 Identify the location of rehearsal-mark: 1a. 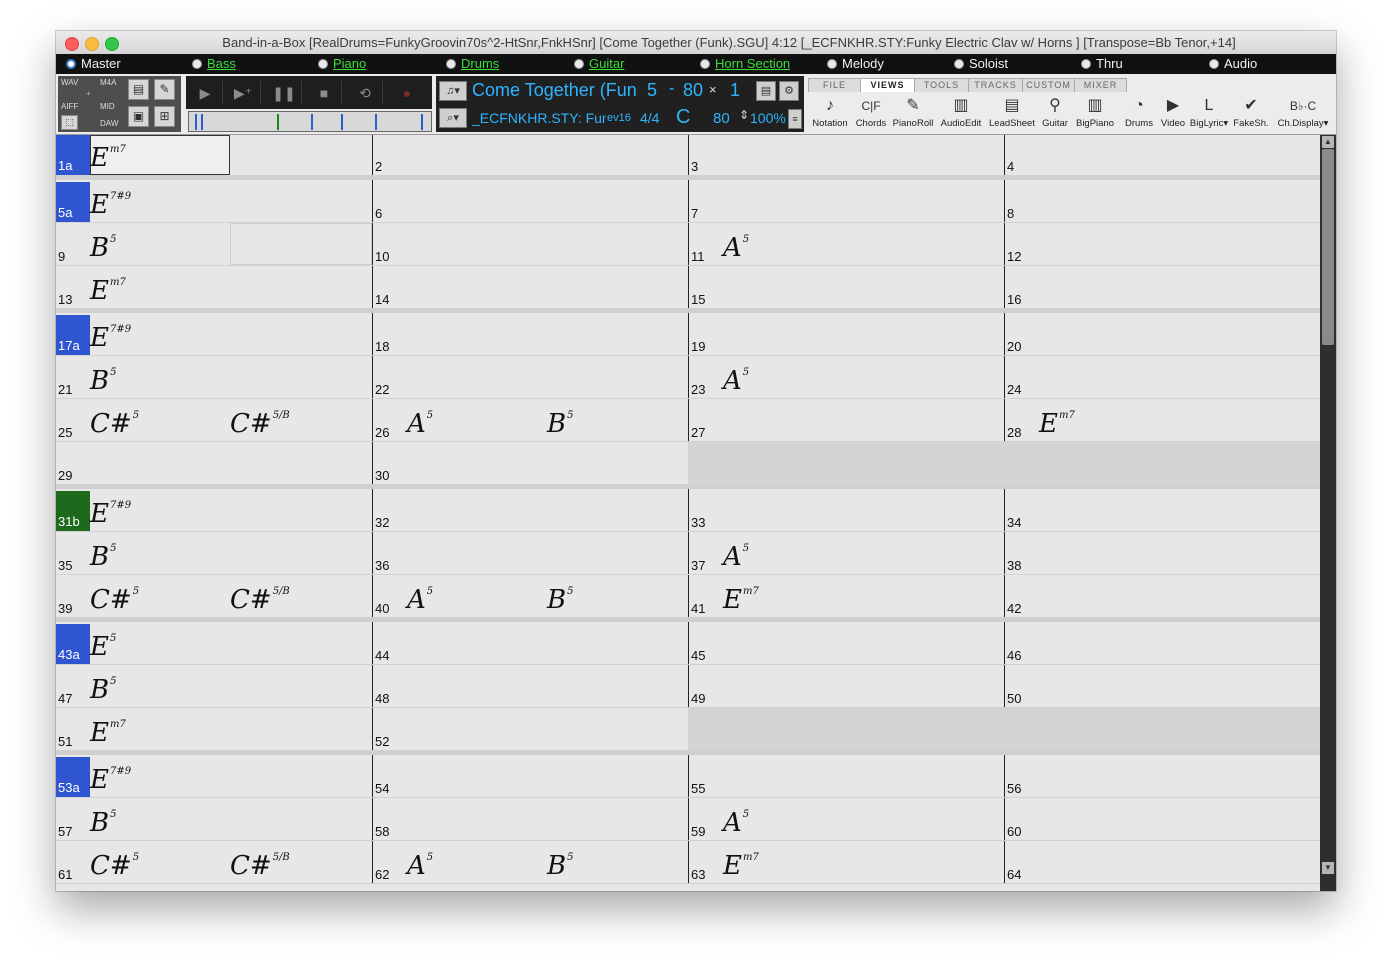
(73, 155).